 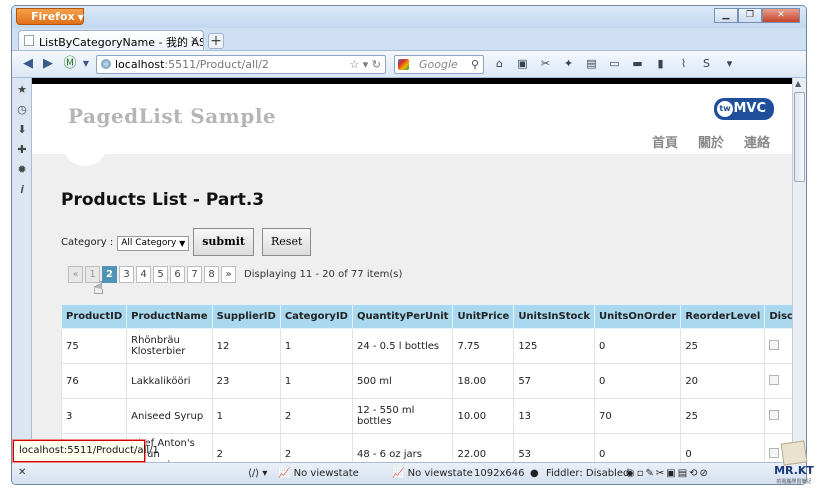 What do you see at coordinates (287, 242) in the screenshot?
I see `reset-button: Reset` at bounding box center [287, 242].